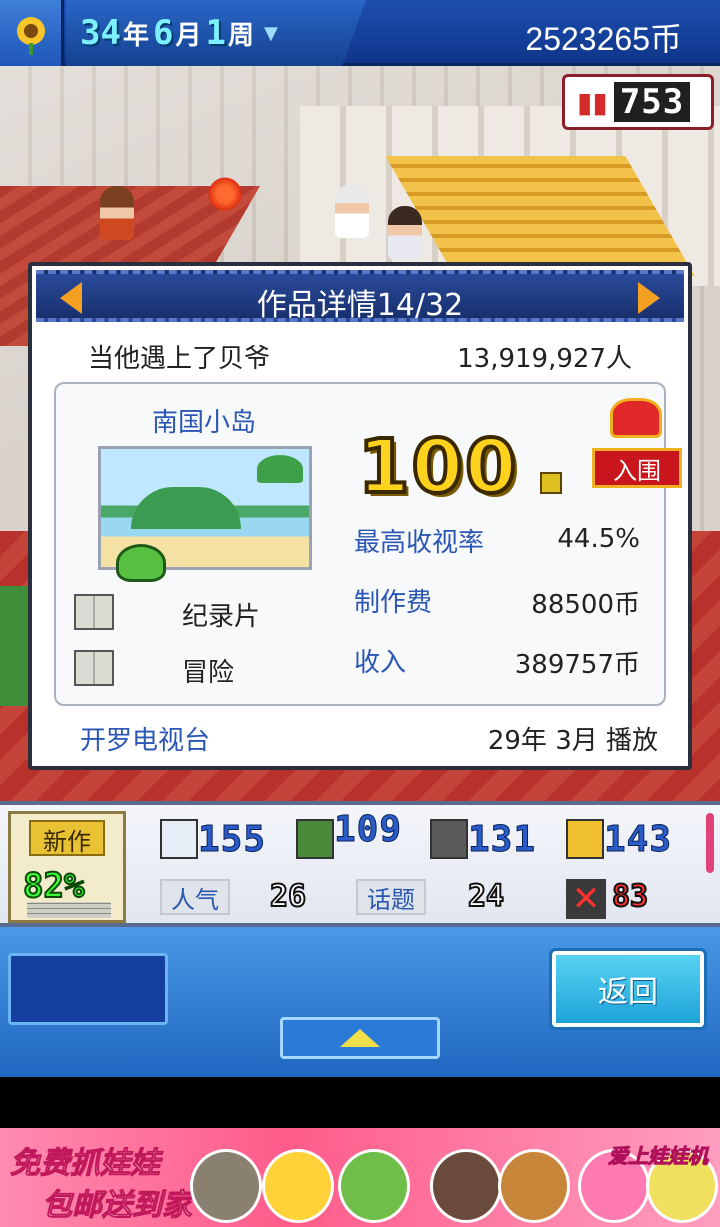 This screenshot has height=1227, width=720. Describe the element at coordinates (188, 35) in the screenshot. I see `date-month-unit: 月` at that location.